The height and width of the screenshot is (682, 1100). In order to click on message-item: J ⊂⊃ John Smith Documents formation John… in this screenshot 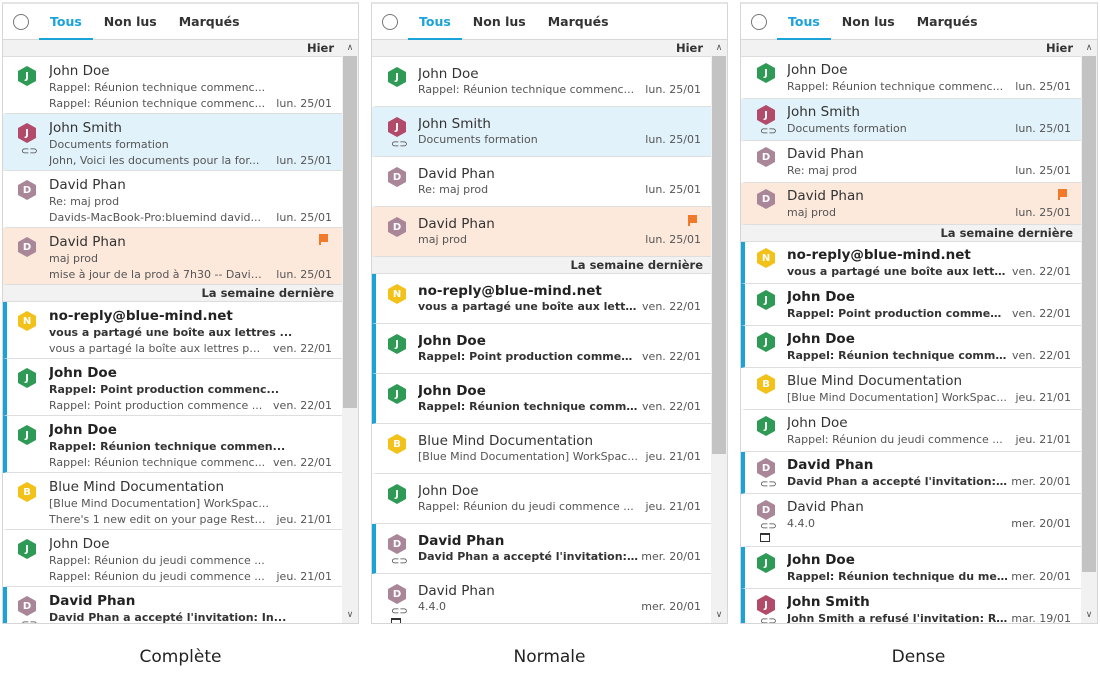, I will do `click(172, 142)`.